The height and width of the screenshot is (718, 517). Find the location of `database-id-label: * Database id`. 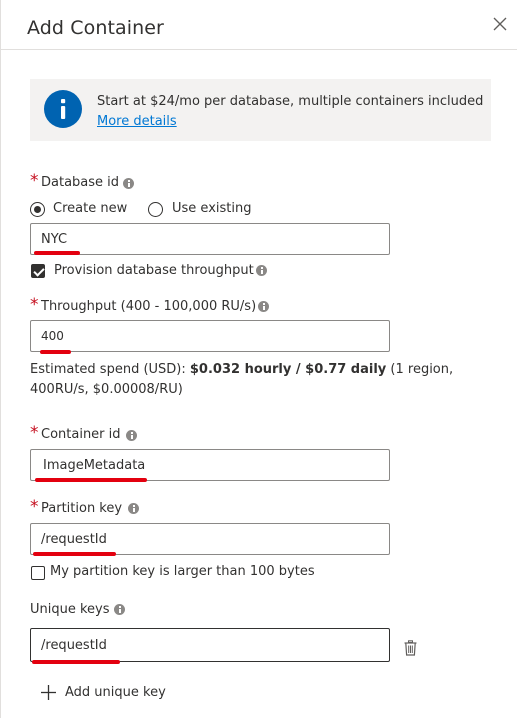

database-id-label: * Database id is located at coordinates (75, 181).